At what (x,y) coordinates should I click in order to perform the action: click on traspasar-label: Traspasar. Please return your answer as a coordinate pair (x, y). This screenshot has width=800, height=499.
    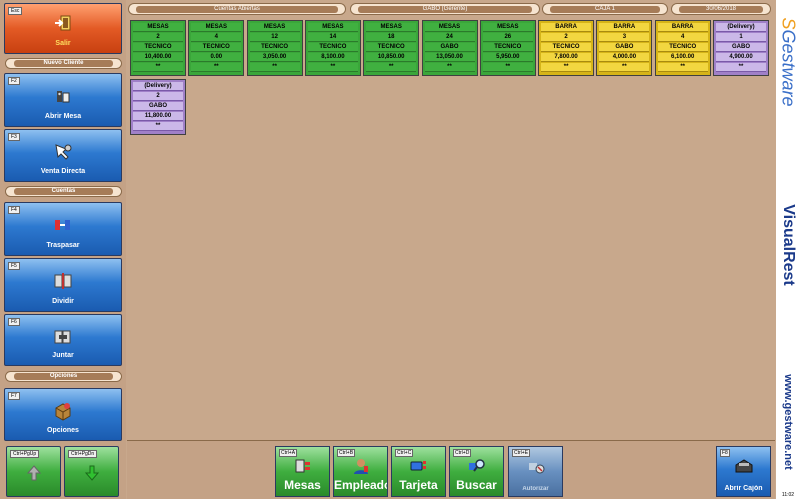
    Looking at the image, I should click on (63, 245).